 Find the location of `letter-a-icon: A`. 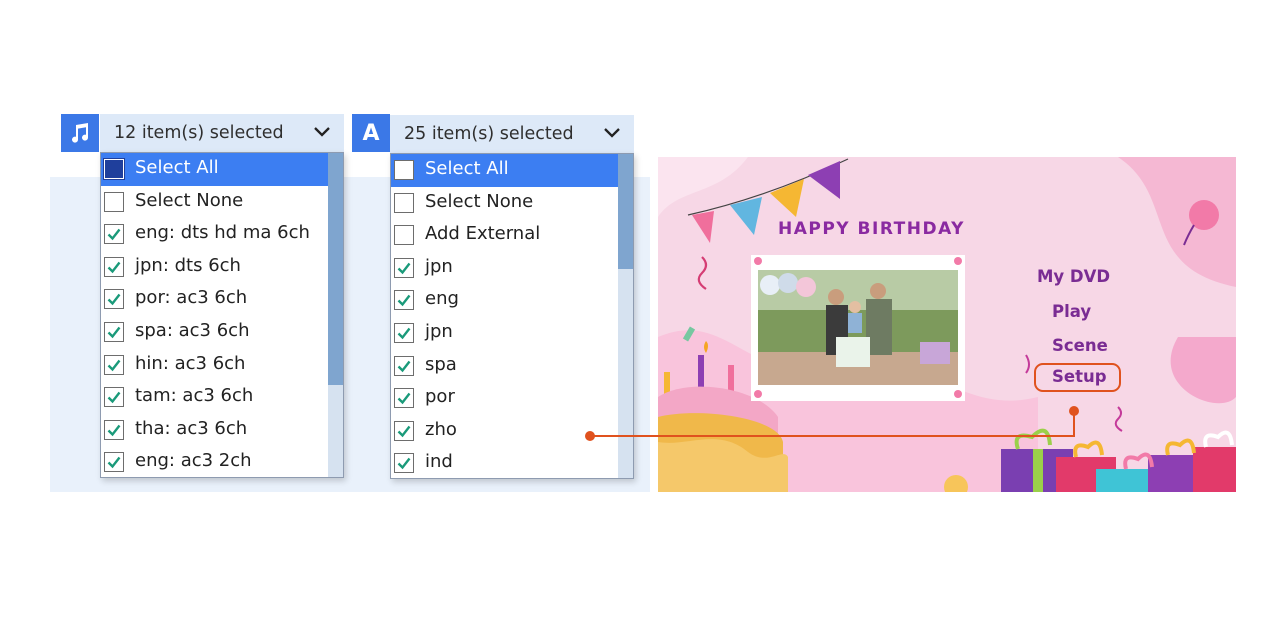

letter-a-icon: A is located at coordinates (371, 133).